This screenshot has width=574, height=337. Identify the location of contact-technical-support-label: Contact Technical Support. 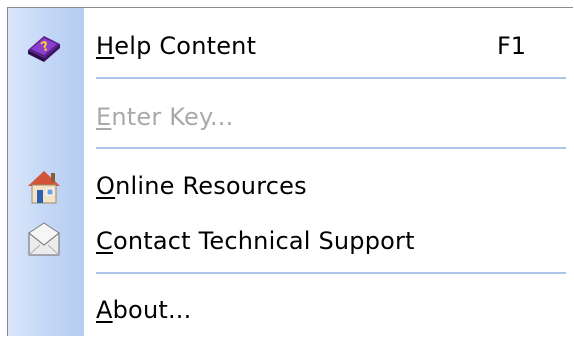
(255, 241).